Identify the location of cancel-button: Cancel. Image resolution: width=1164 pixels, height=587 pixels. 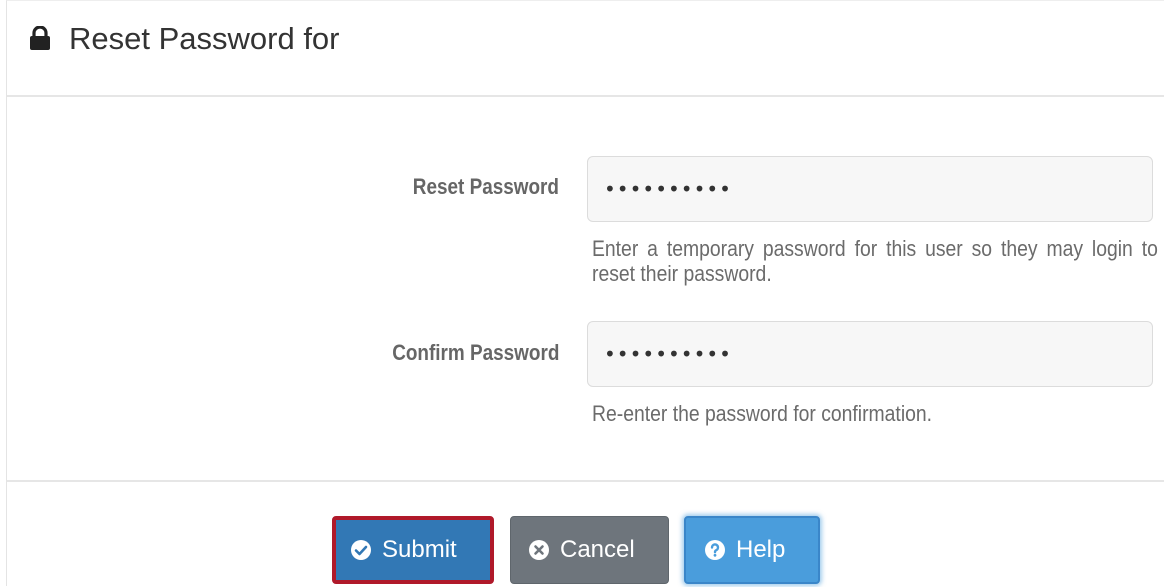
(589, 550).